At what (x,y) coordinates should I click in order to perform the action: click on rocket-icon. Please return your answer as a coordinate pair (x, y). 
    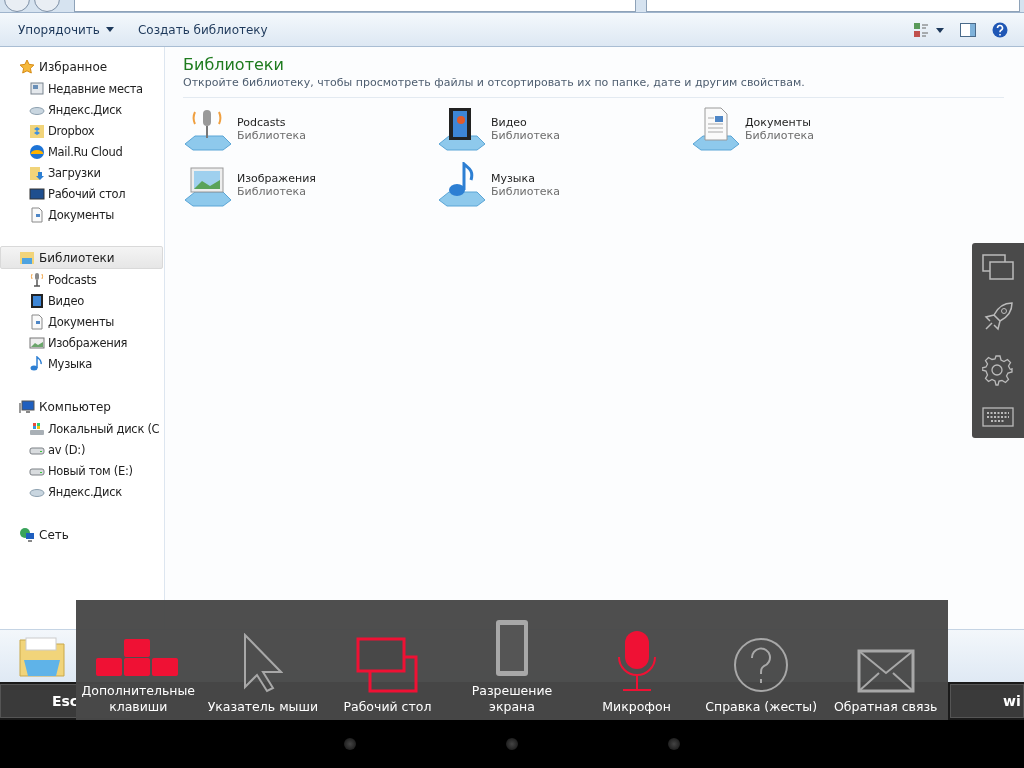
    Looking at the image, I should click on (998, 316).